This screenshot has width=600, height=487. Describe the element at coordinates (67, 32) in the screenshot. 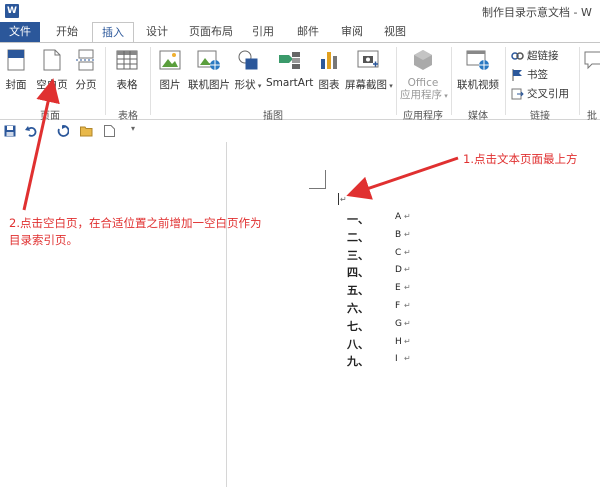

I see `tab-home: 开始` at that location.